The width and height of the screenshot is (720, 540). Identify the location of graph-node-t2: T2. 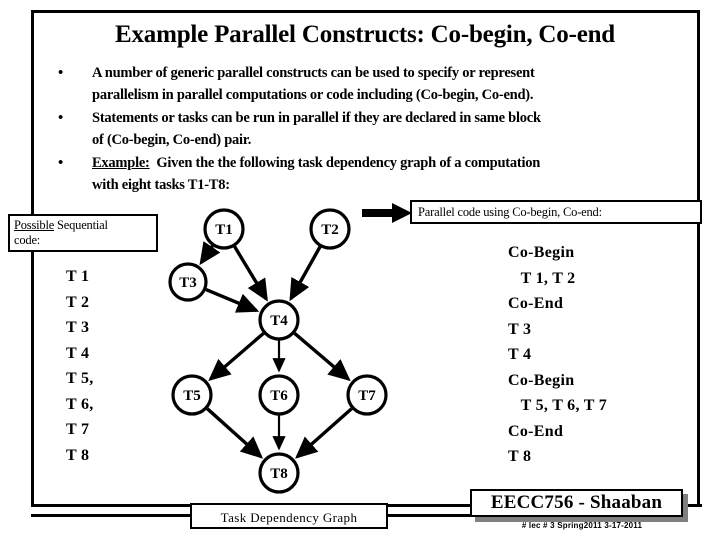
(330, 229).